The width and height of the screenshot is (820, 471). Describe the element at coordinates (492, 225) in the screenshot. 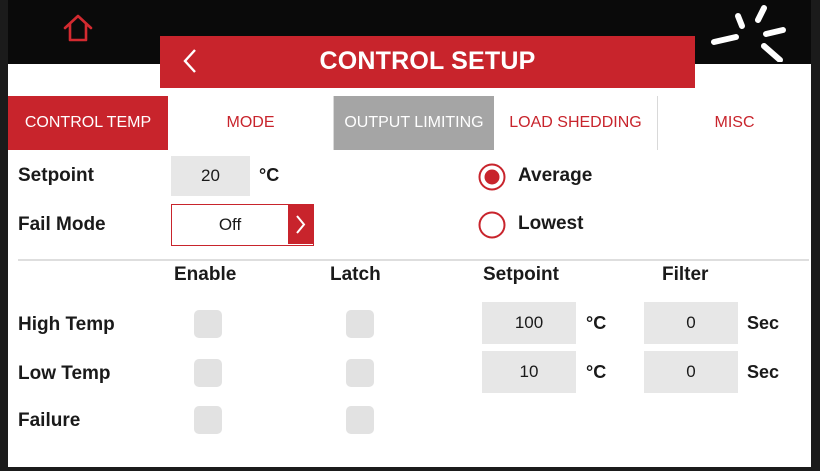

I see `radio-lowest` at that location.